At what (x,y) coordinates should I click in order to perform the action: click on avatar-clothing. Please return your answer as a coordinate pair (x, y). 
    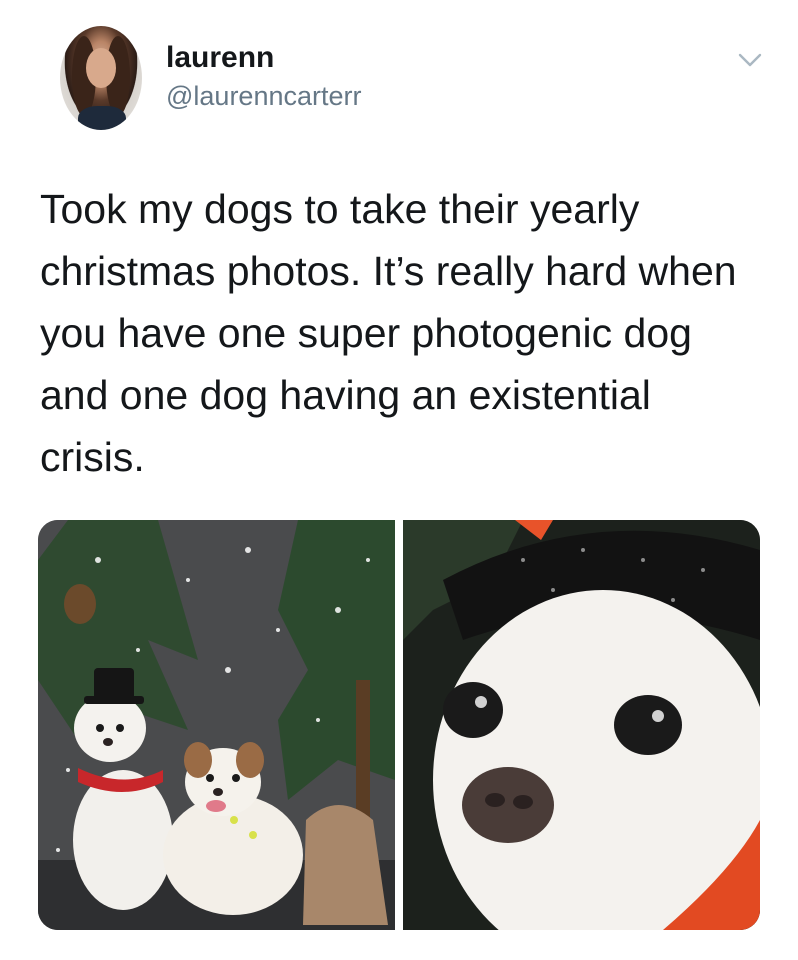
    Looking at the image, I should click on (102, 118).